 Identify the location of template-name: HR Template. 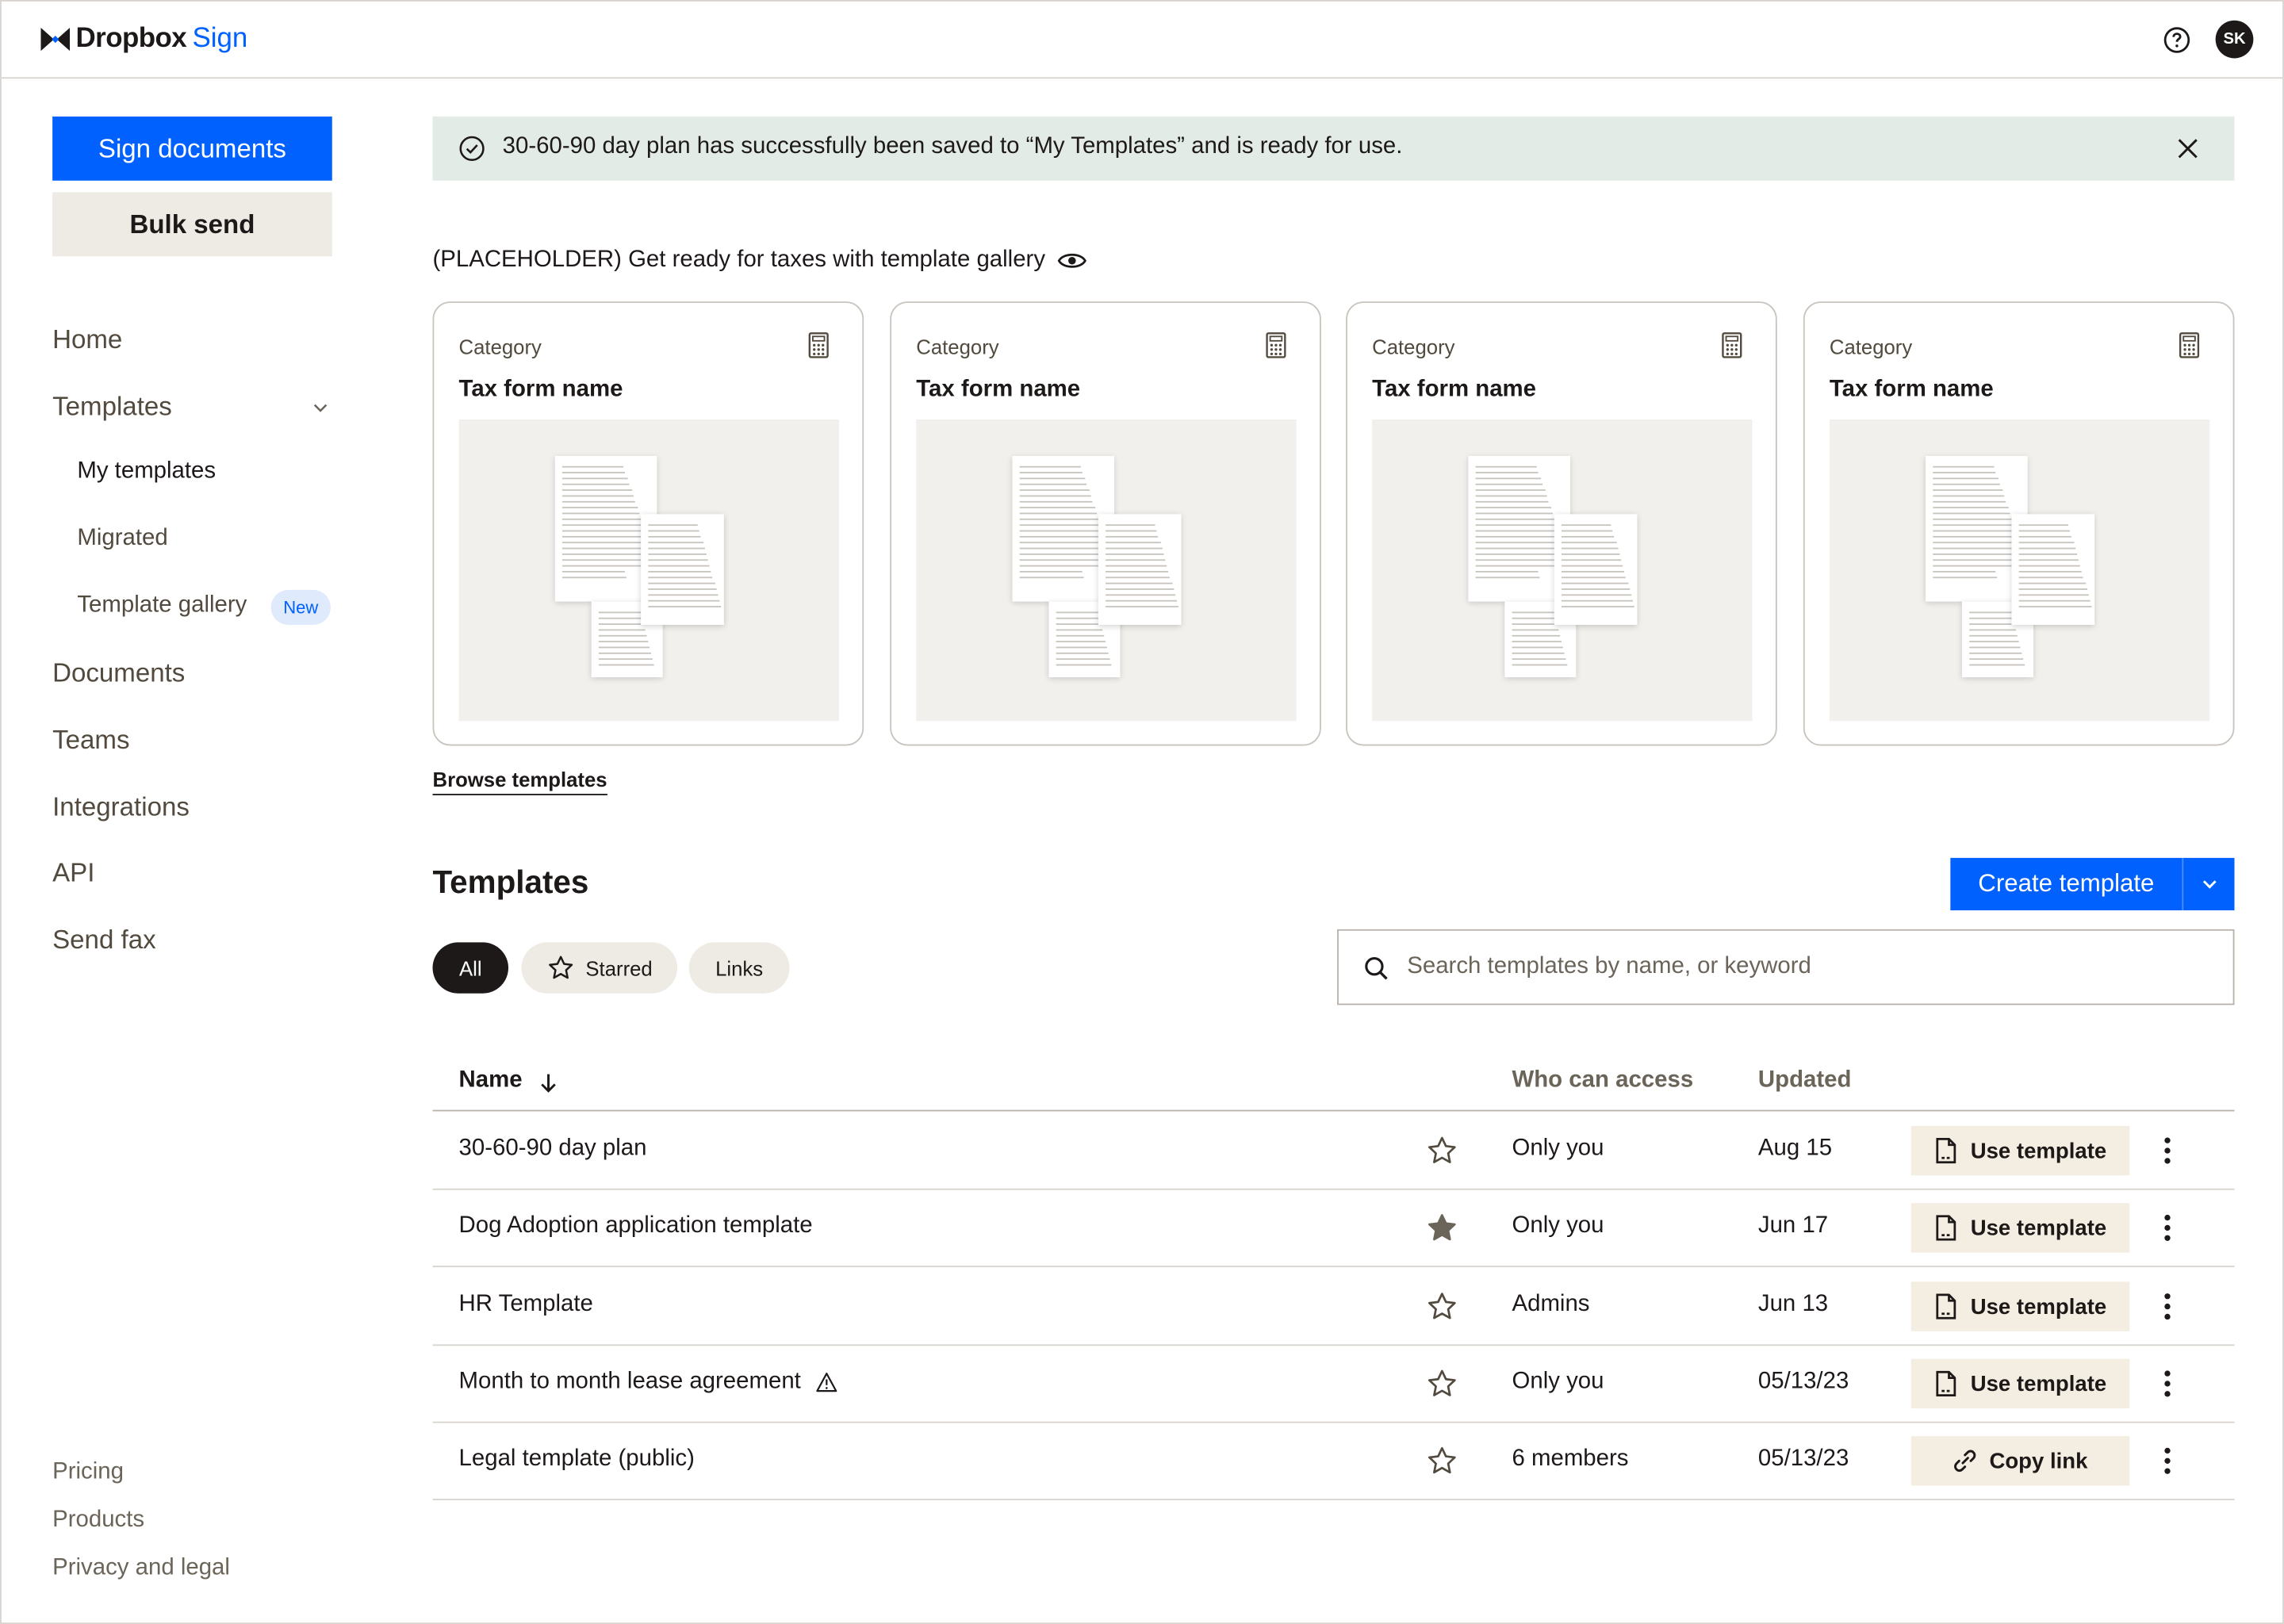
(526, 1305).